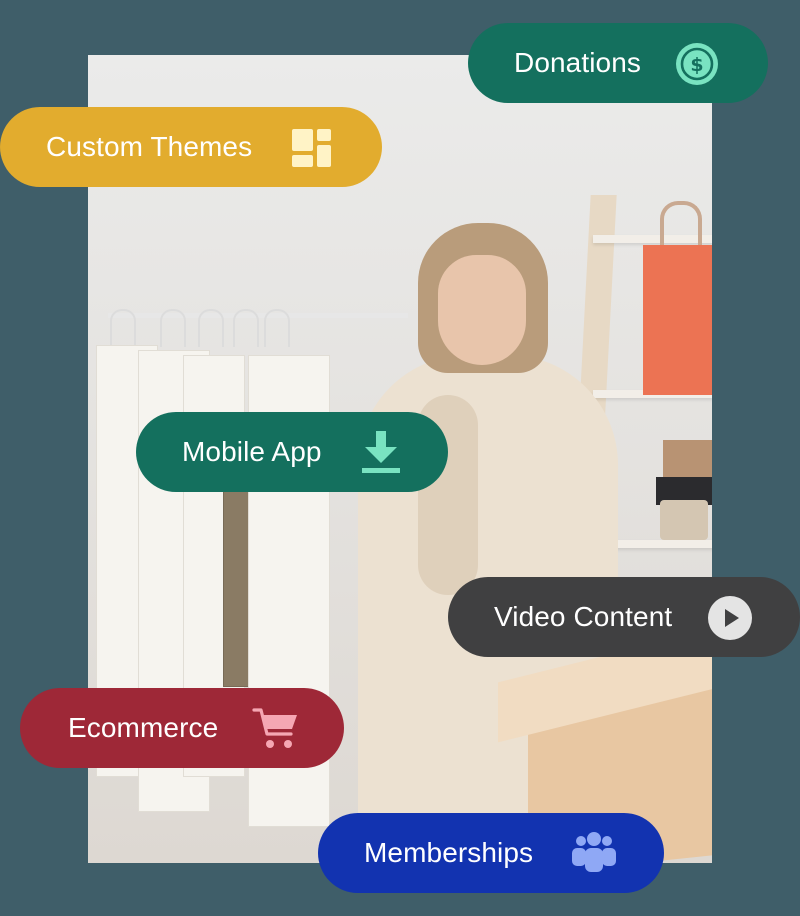 This screenshot has width=800, height=916. Describe the element at coordinates (594, 853) in the screenshot. I see `group-users-icon` at that location.